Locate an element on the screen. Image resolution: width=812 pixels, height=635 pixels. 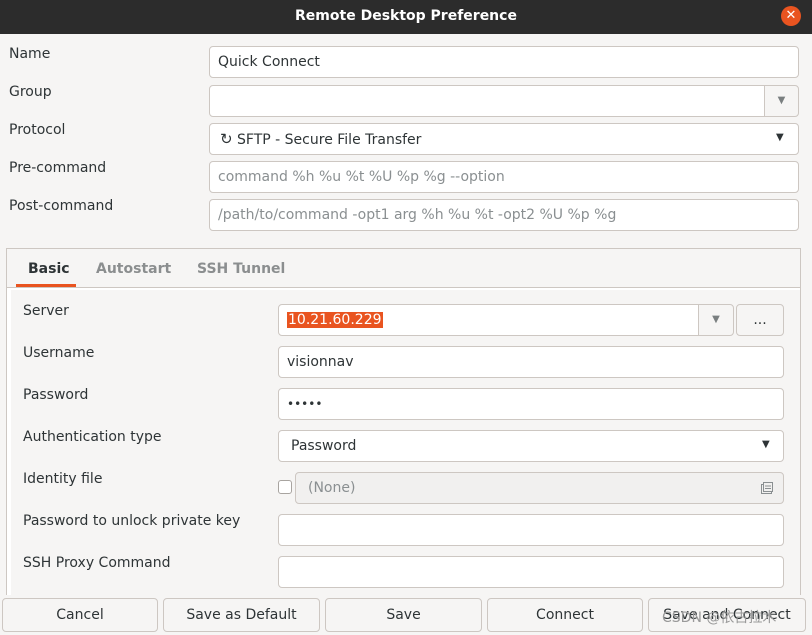
protocol-select: ↻ SFTP - Secure File Transfer is located at coordinates (504, 139).